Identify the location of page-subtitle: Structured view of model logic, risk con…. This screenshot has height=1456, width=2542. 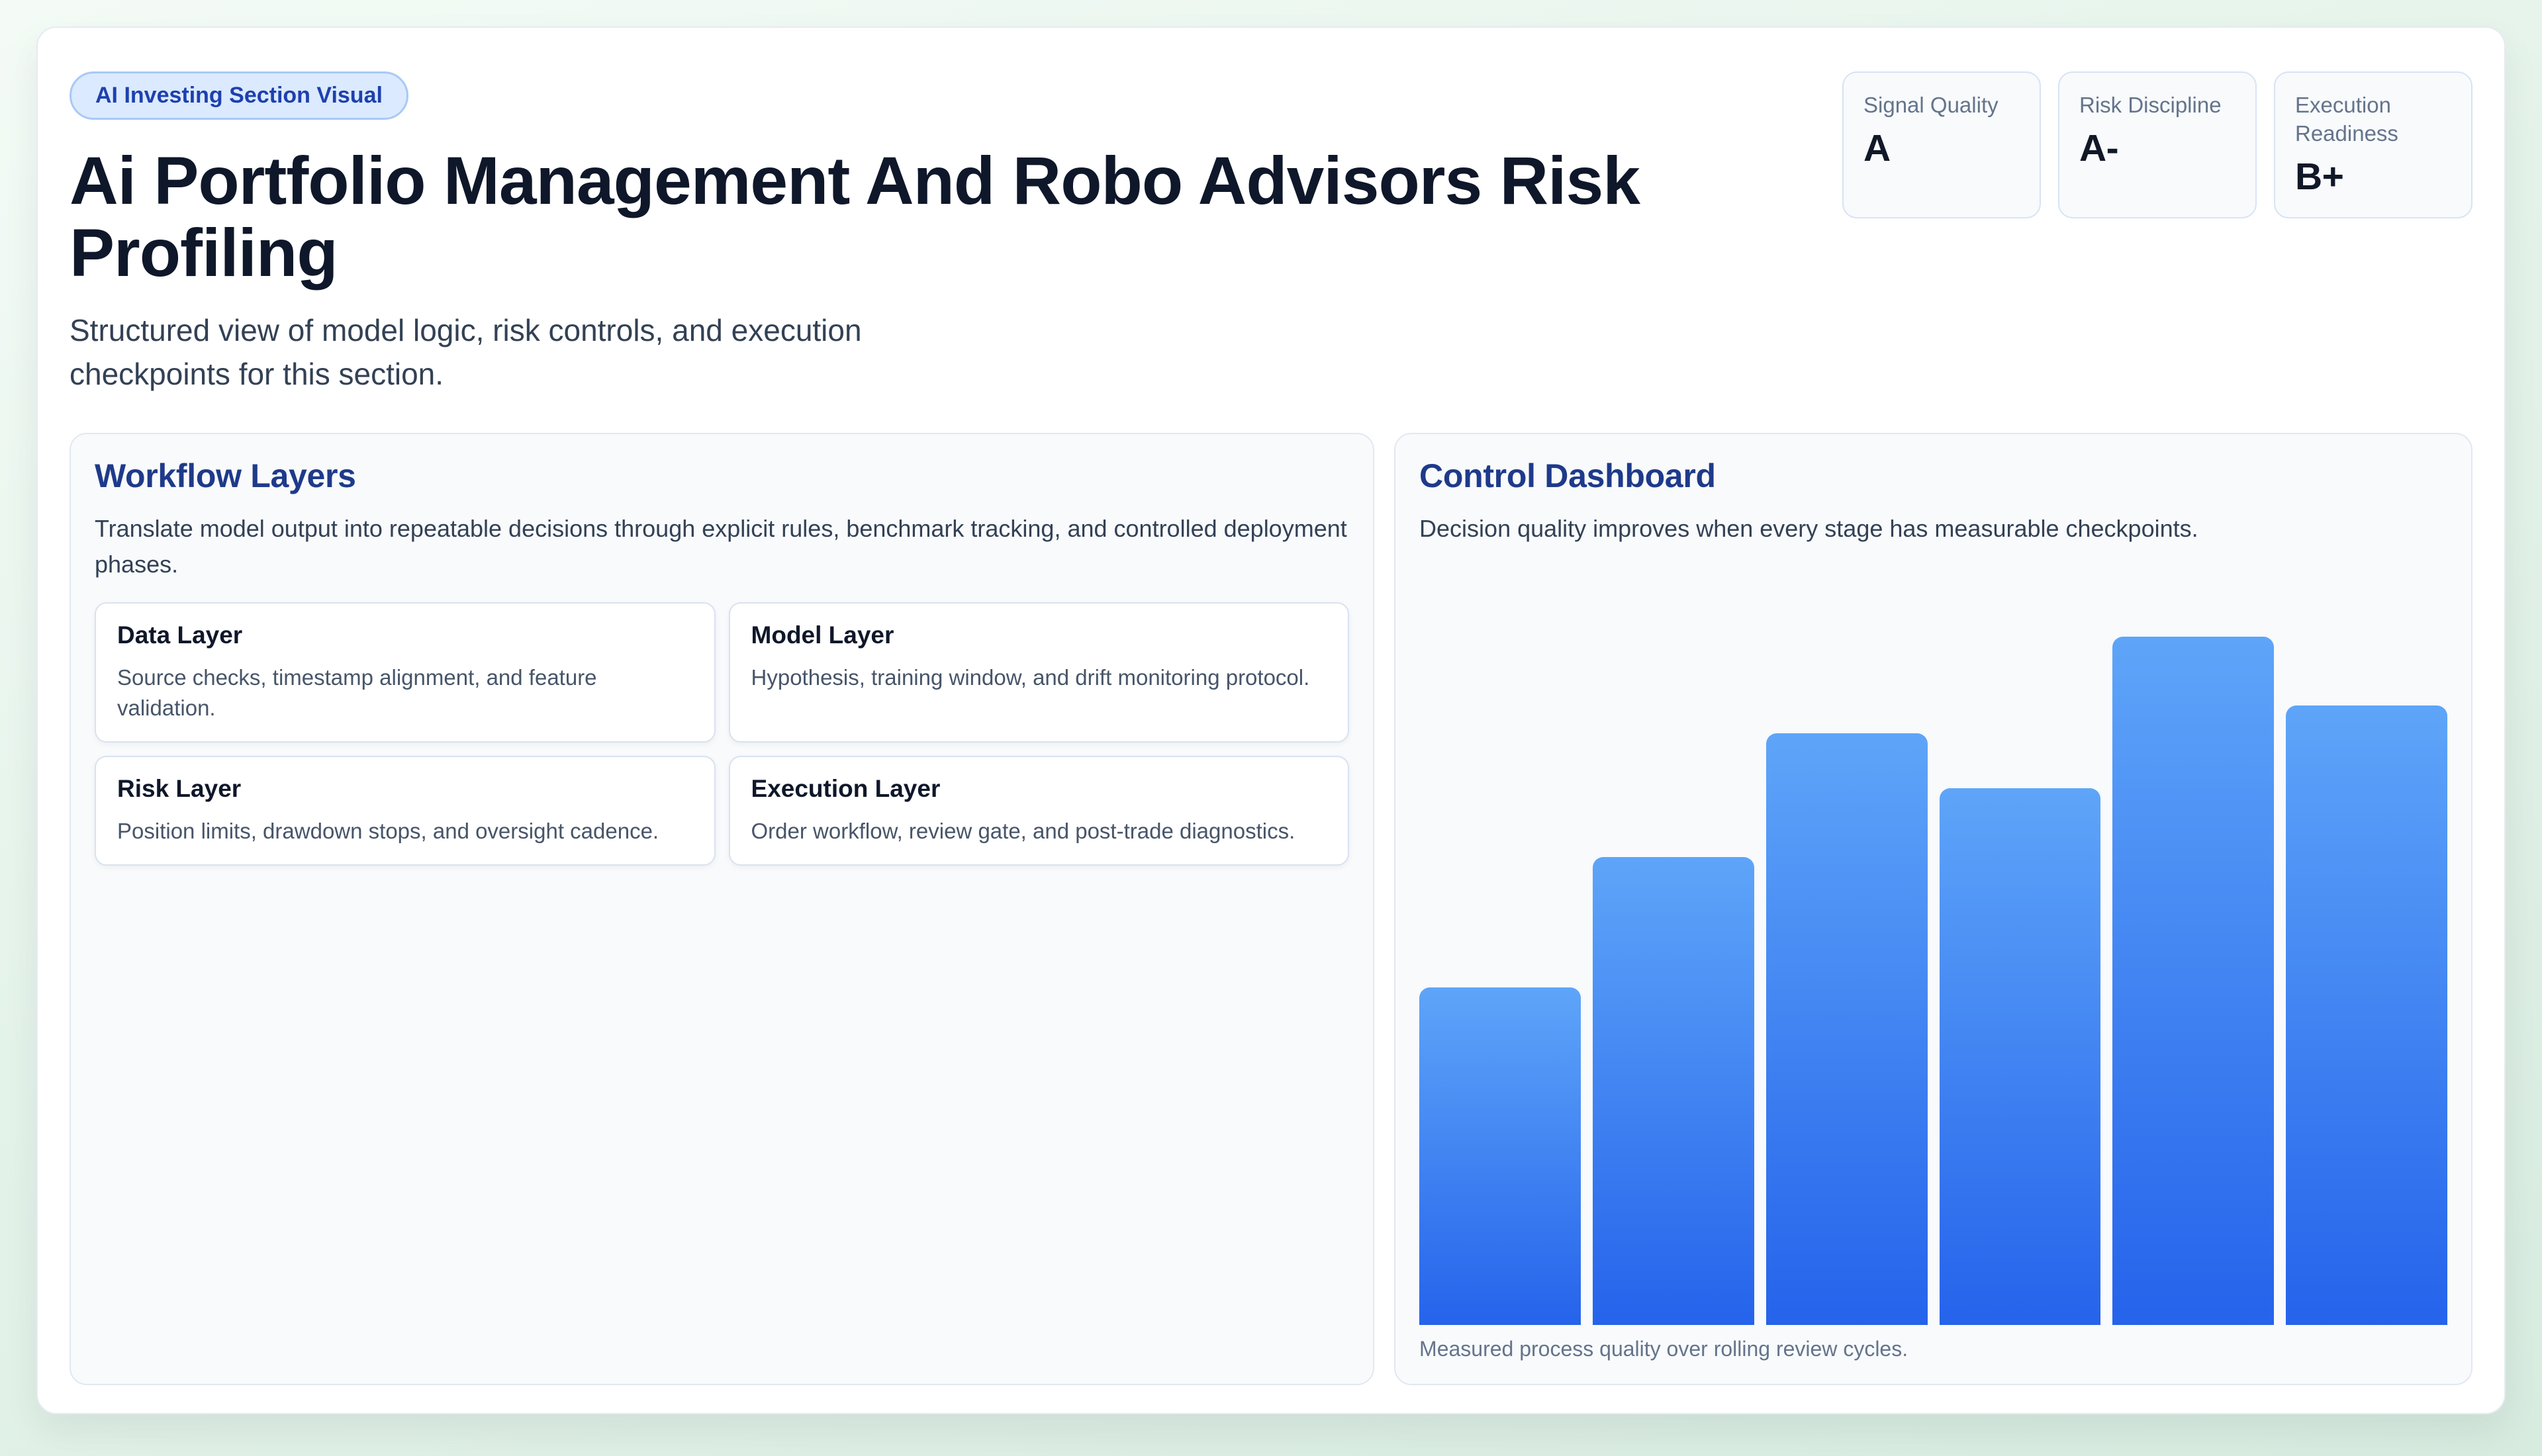
(466, 352).